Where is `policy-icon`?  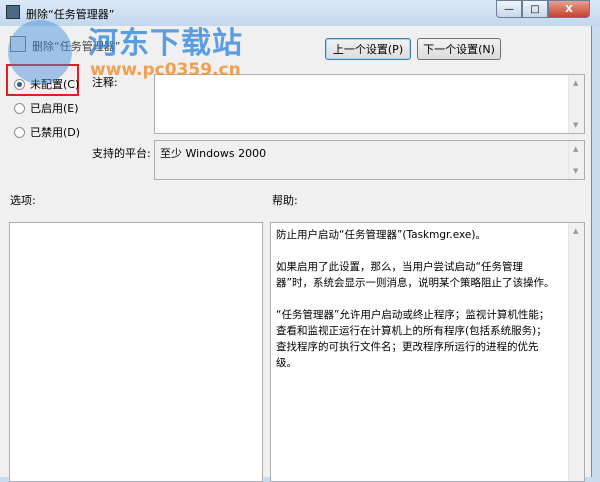
policy-icon is located at coordinates (13, 12).